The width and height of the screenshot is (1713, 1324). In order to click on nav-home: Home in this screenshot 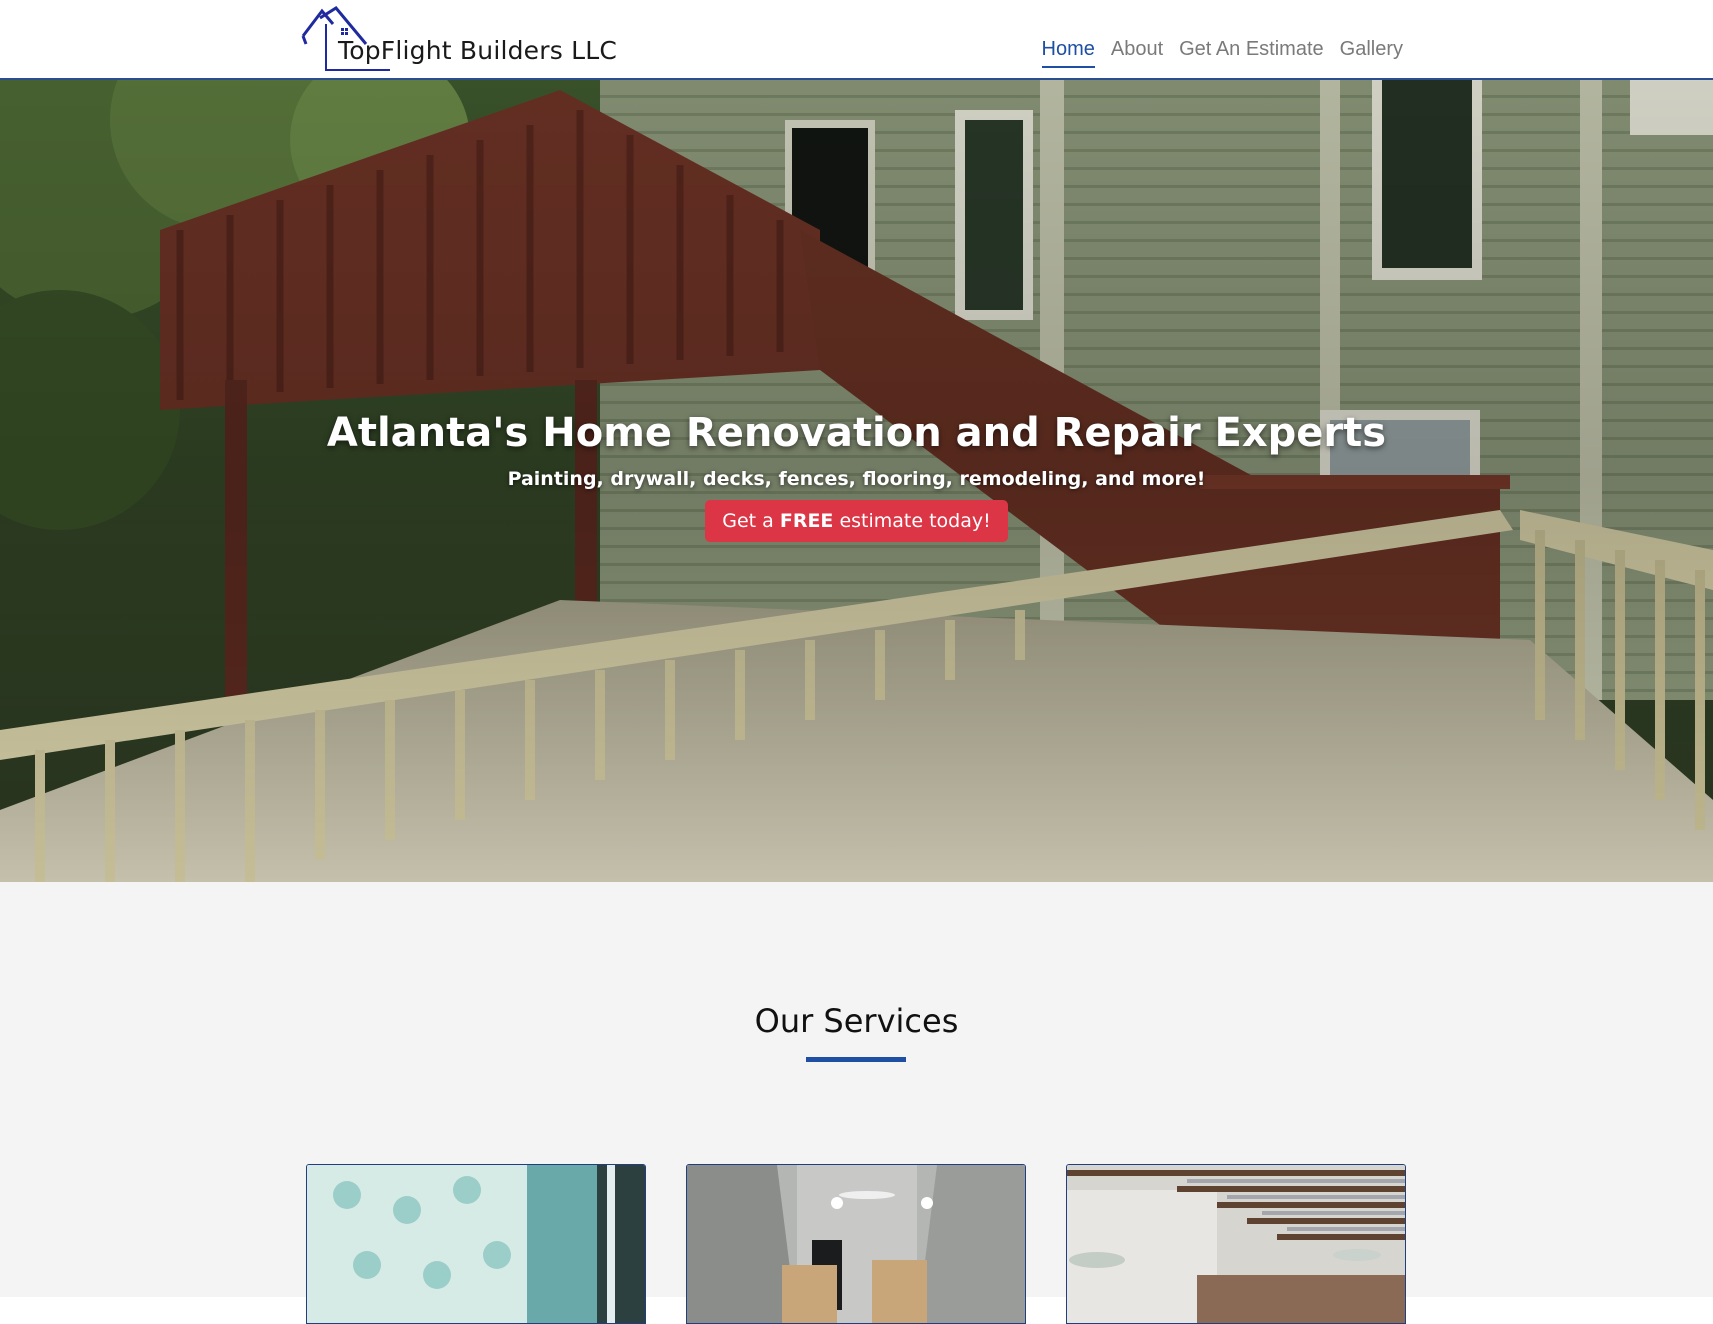, I will do `click(1068, 53)`.